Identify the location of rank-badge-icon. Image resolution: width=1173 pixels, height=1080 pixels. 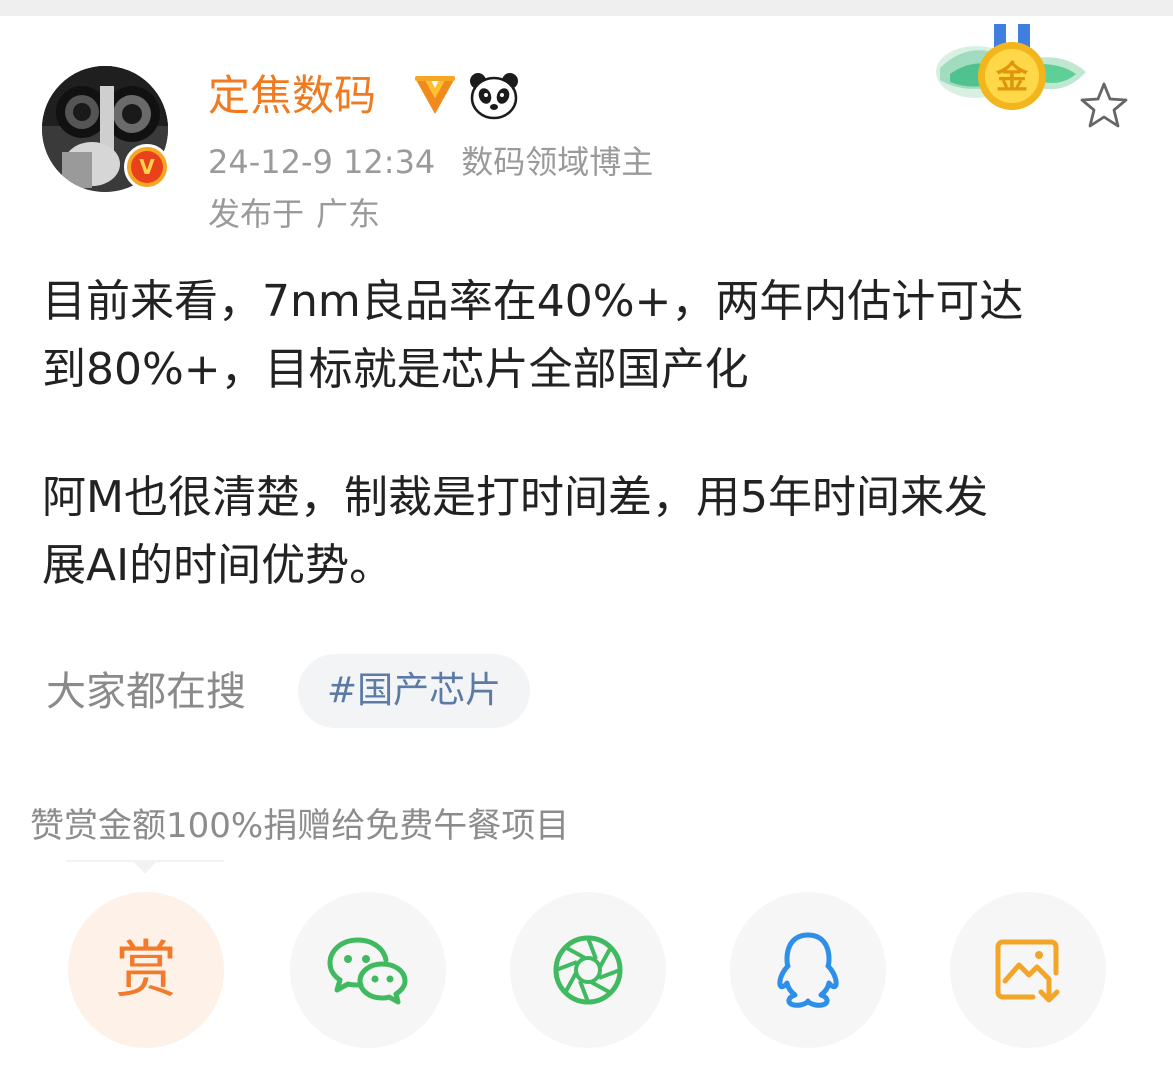
(435, 95).